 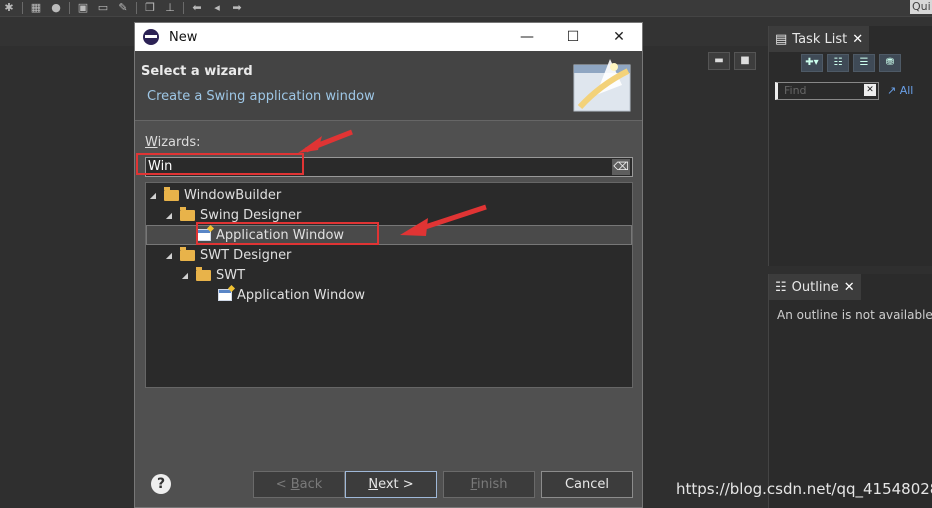 What do you see at coordinates (745, 61) in the screenshot?
I see `maximize-view-icon: ■` at bounding box center [745, 61].